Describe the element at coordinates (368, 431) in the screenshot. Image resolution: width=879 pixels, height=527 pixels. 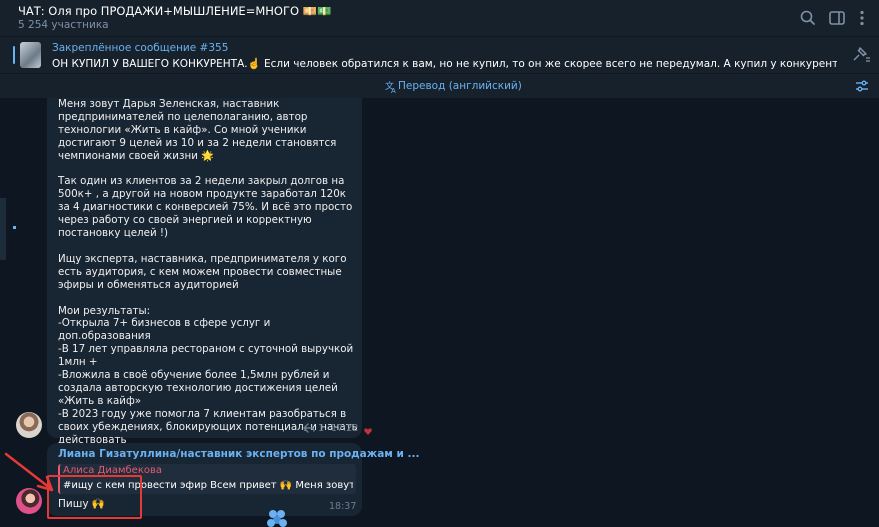
I see `heart-icon` at that location.